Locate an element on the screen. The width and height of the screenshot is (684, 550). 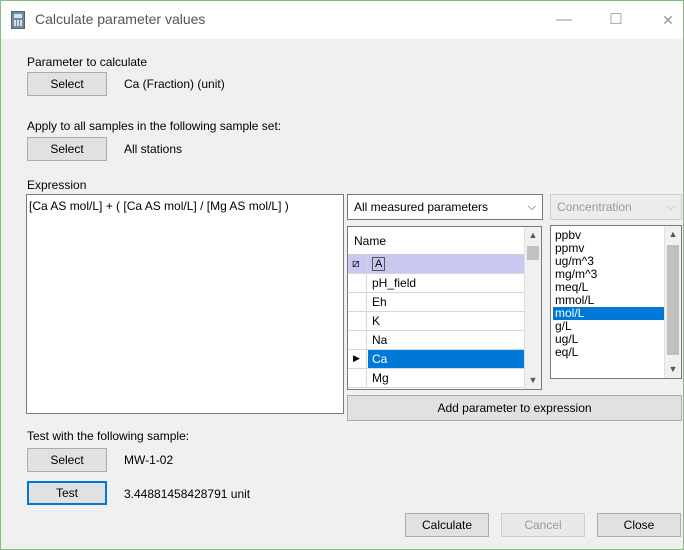
table-row: Mg is located at coordinates (436, 378).